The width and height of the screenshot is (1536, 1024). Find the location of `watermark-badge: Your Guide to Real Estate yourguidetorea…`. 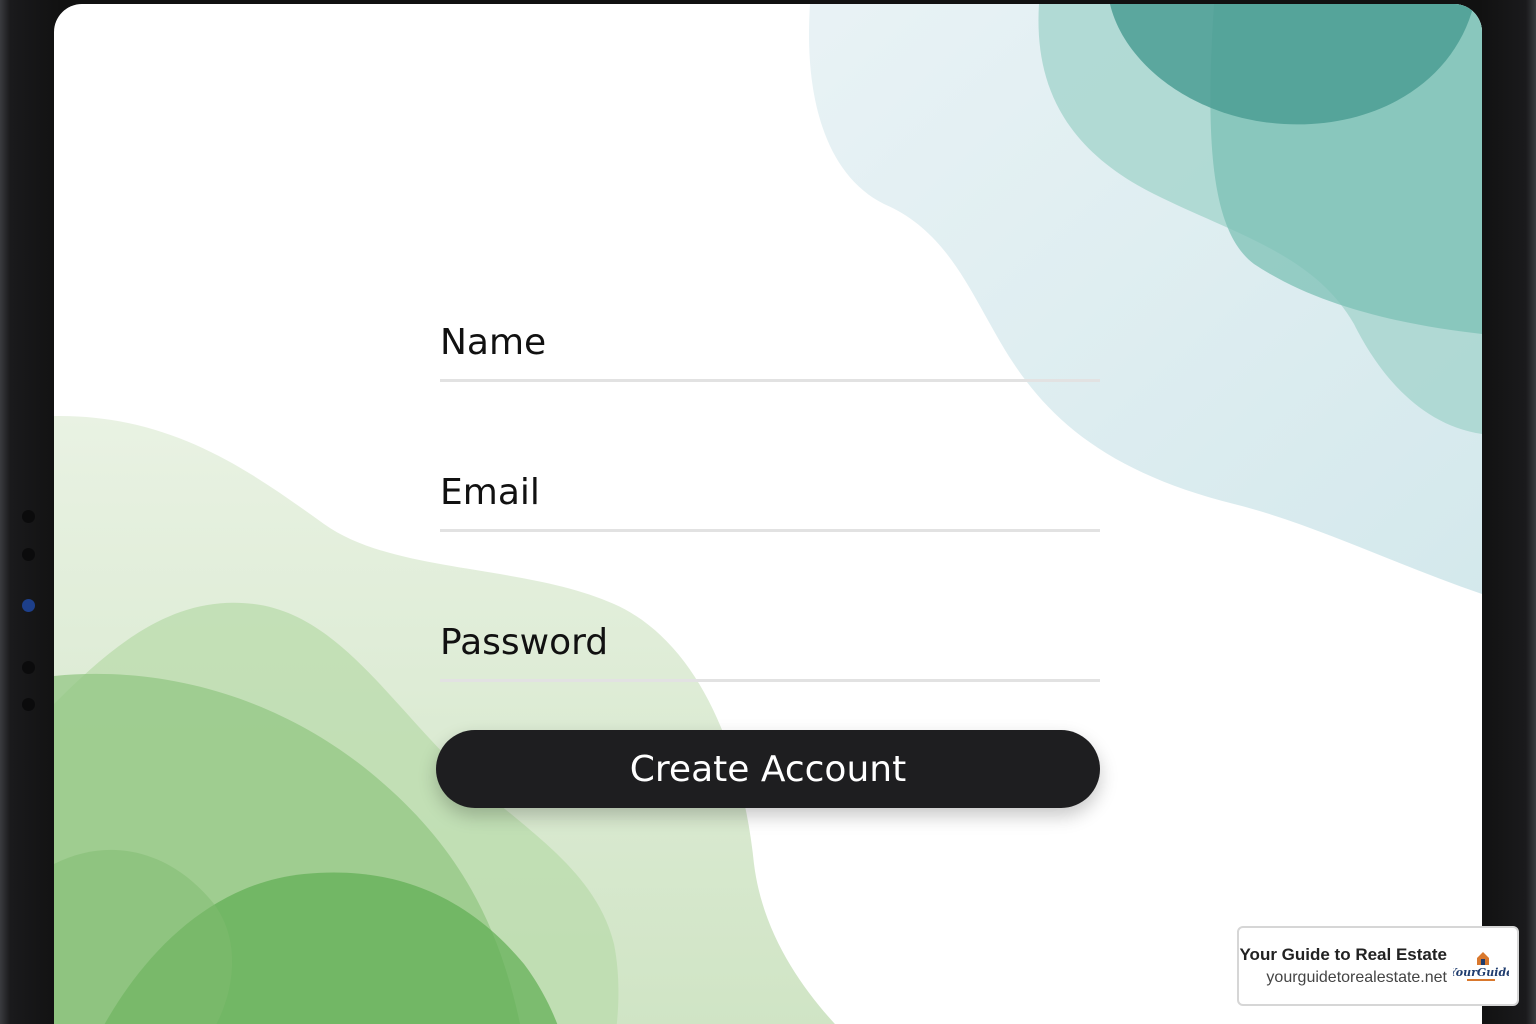

watermark-badge: Your Guide to Real Estate yourguidetorea… is located at coordinates (1378, 966).